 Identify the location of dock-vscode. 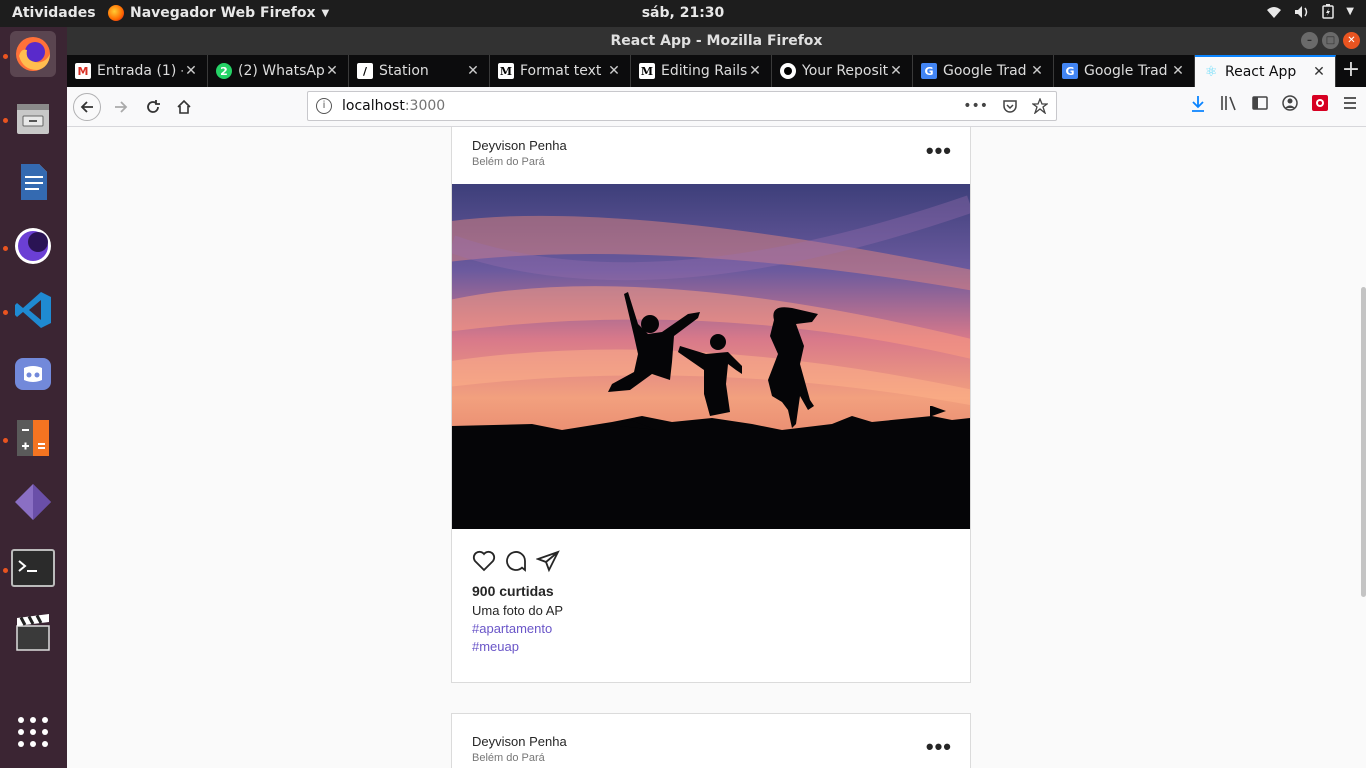
(33, 310).